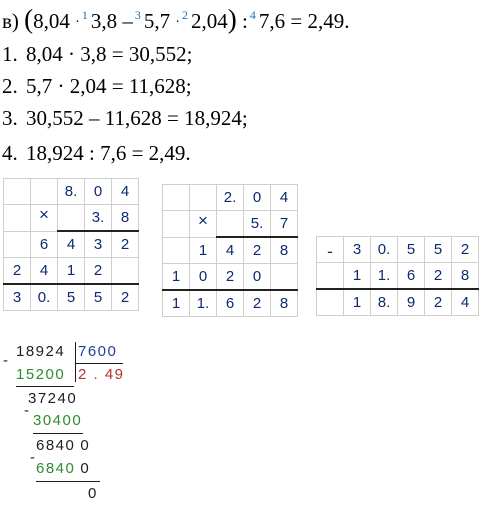  I want to click on subtrahend-1: 15200, so click(41, 374).